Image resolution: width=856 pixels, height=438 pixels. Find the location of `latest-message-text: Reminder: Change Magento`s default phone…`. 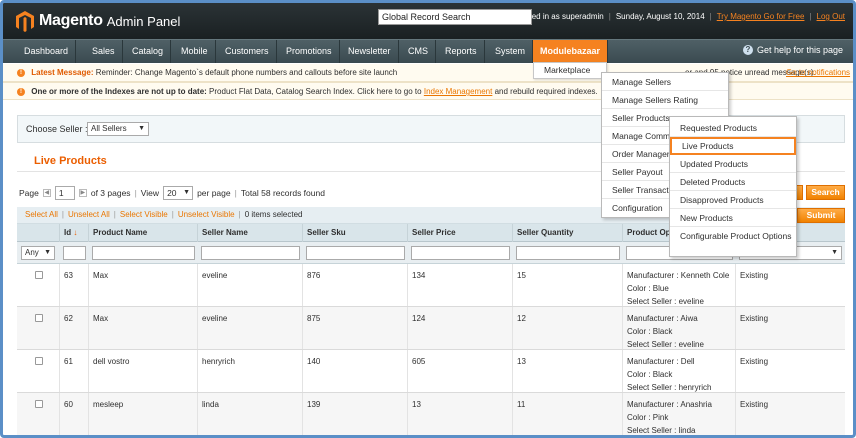

latest-message-text: Reminder: Change Magento`s default phone… is located at coordinates (246, 72).